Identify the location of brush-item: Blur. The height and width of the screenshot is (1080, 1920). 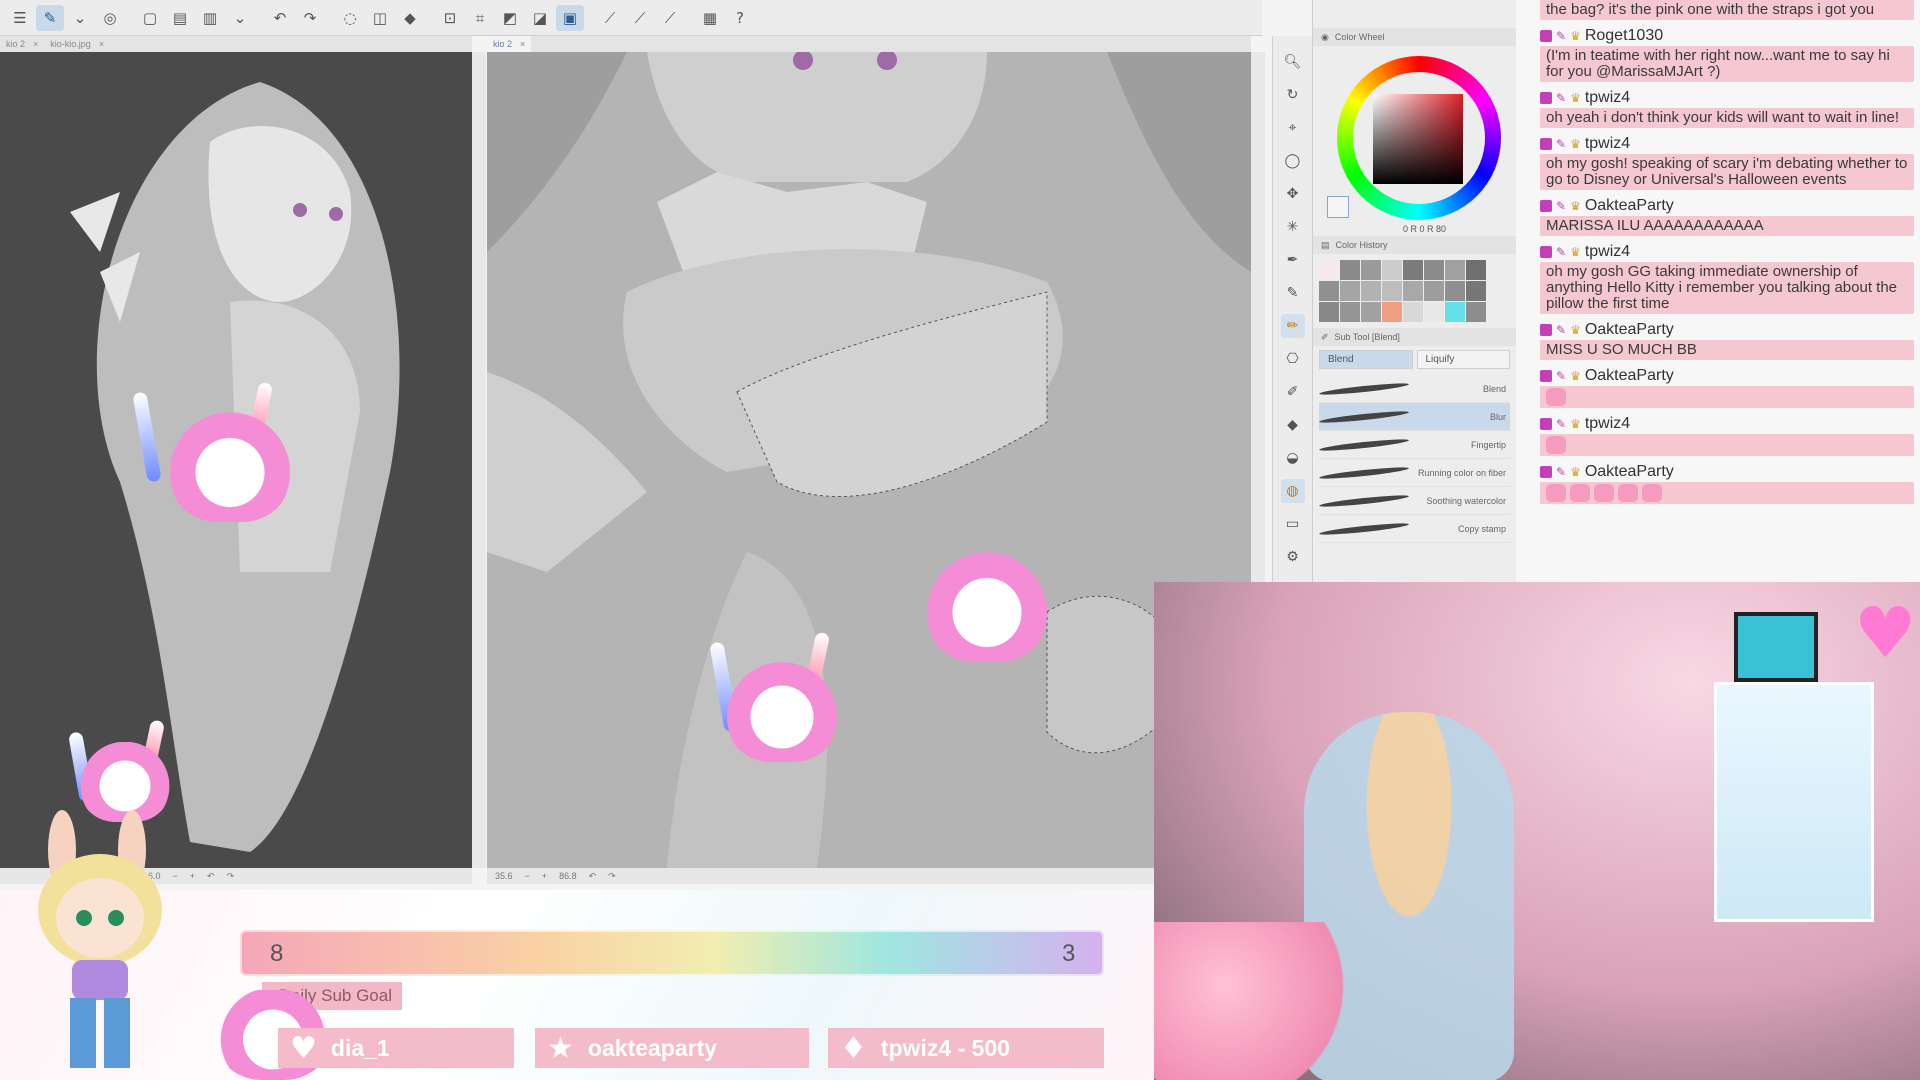
(1414, 417).